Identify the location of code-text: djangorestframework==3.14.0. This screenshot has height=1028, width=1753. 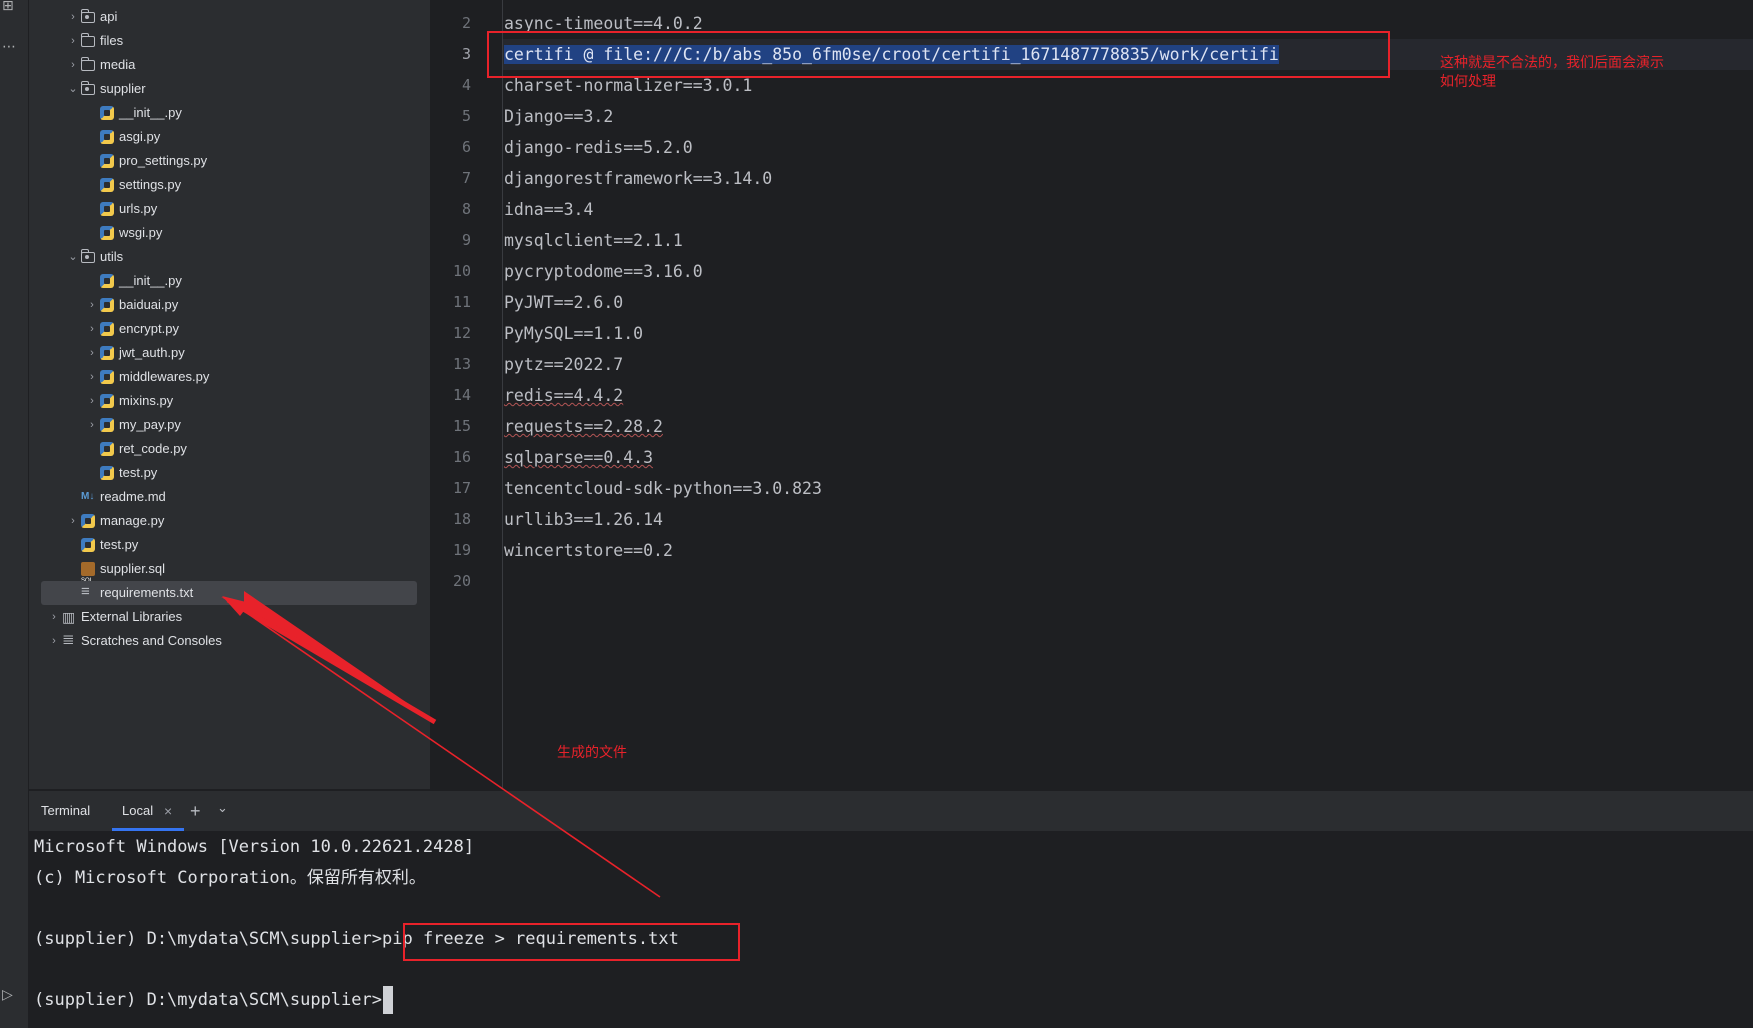
(638, 178).